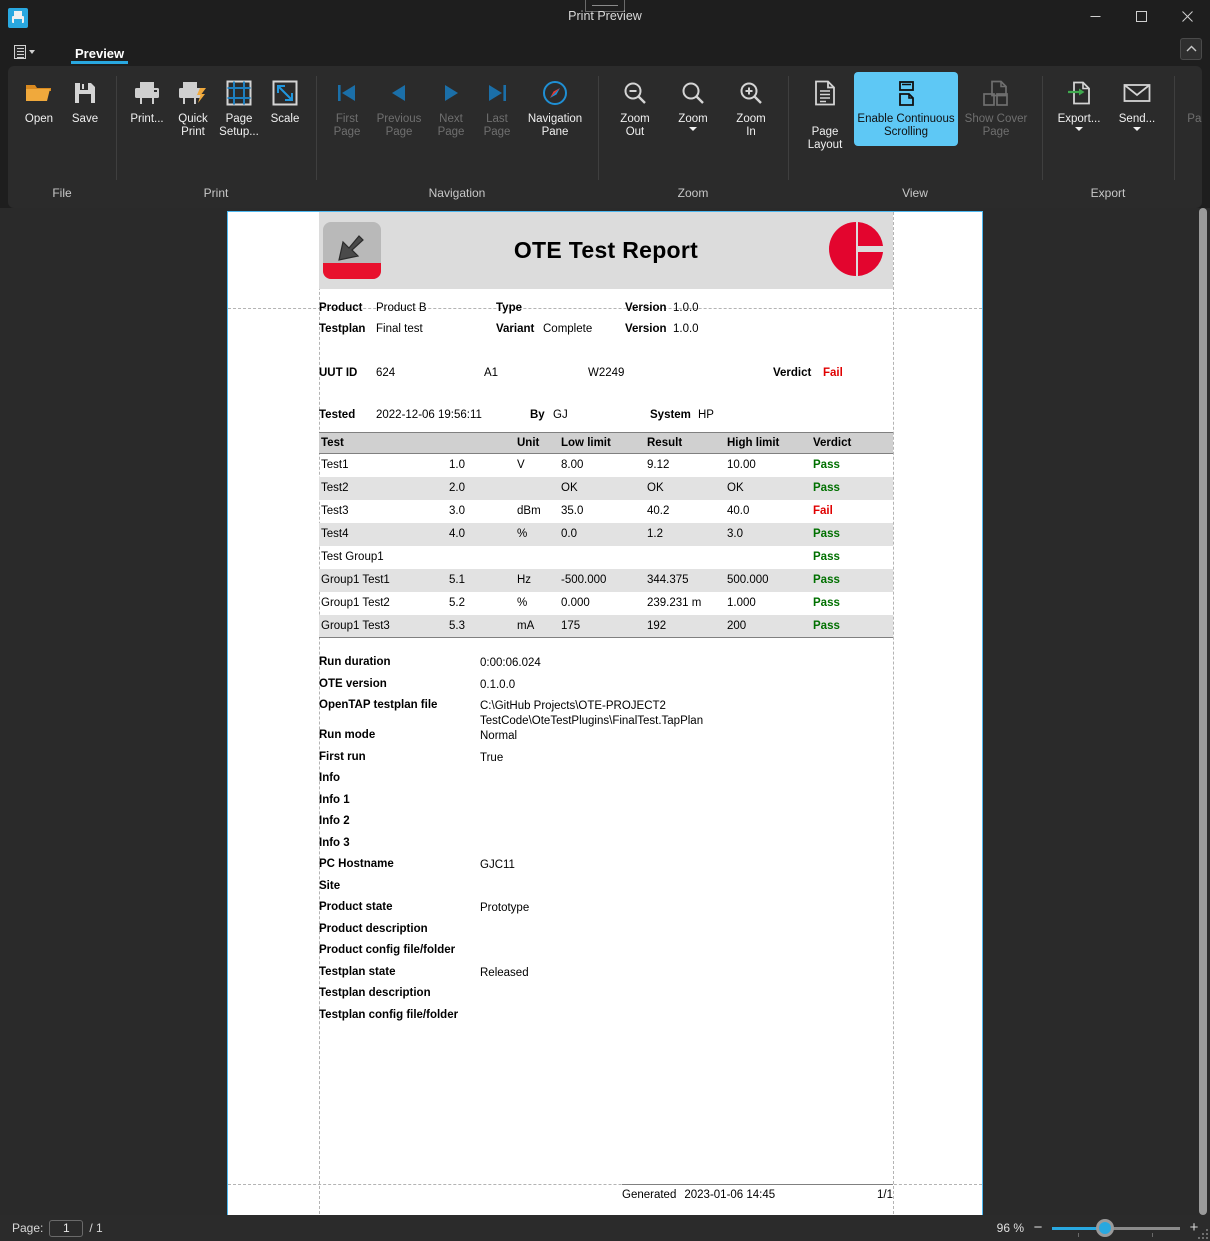 This screenshot has width=1210, height=1241. What do you see at coordinates (674, 603) in the screenshot?
I see `cell-res: 239.231 m` at bounding box center [674, 603].